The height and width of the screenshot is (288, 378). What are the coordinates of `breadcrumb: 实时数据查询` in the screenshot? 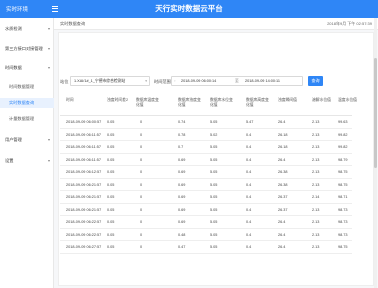 It's located at (72, 24).